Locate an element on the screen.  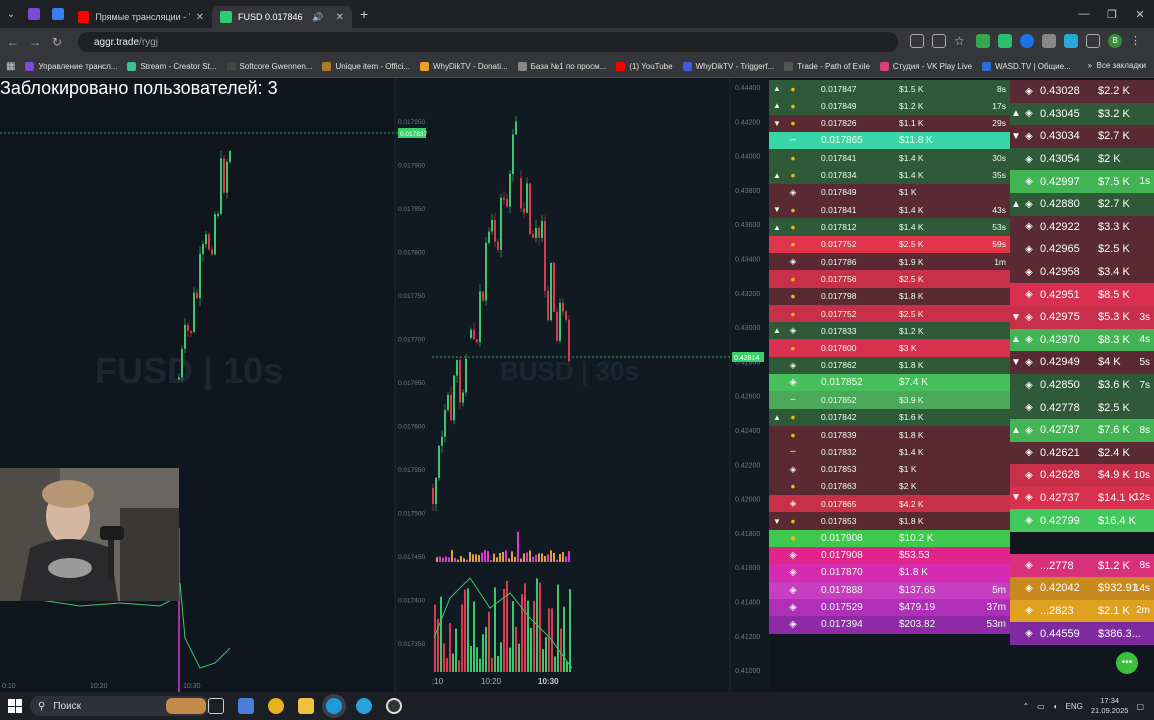
taskbar-search: ⚲ Поиск is located at coordinates (120, 706).